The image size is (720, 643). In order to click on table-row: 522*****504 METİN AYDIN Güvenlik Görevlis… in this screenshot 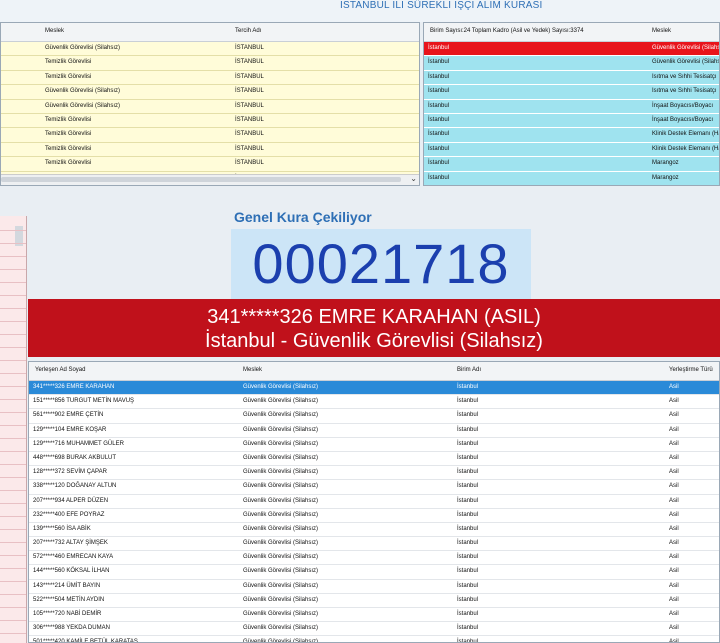, I will do `click(374, 601)`.